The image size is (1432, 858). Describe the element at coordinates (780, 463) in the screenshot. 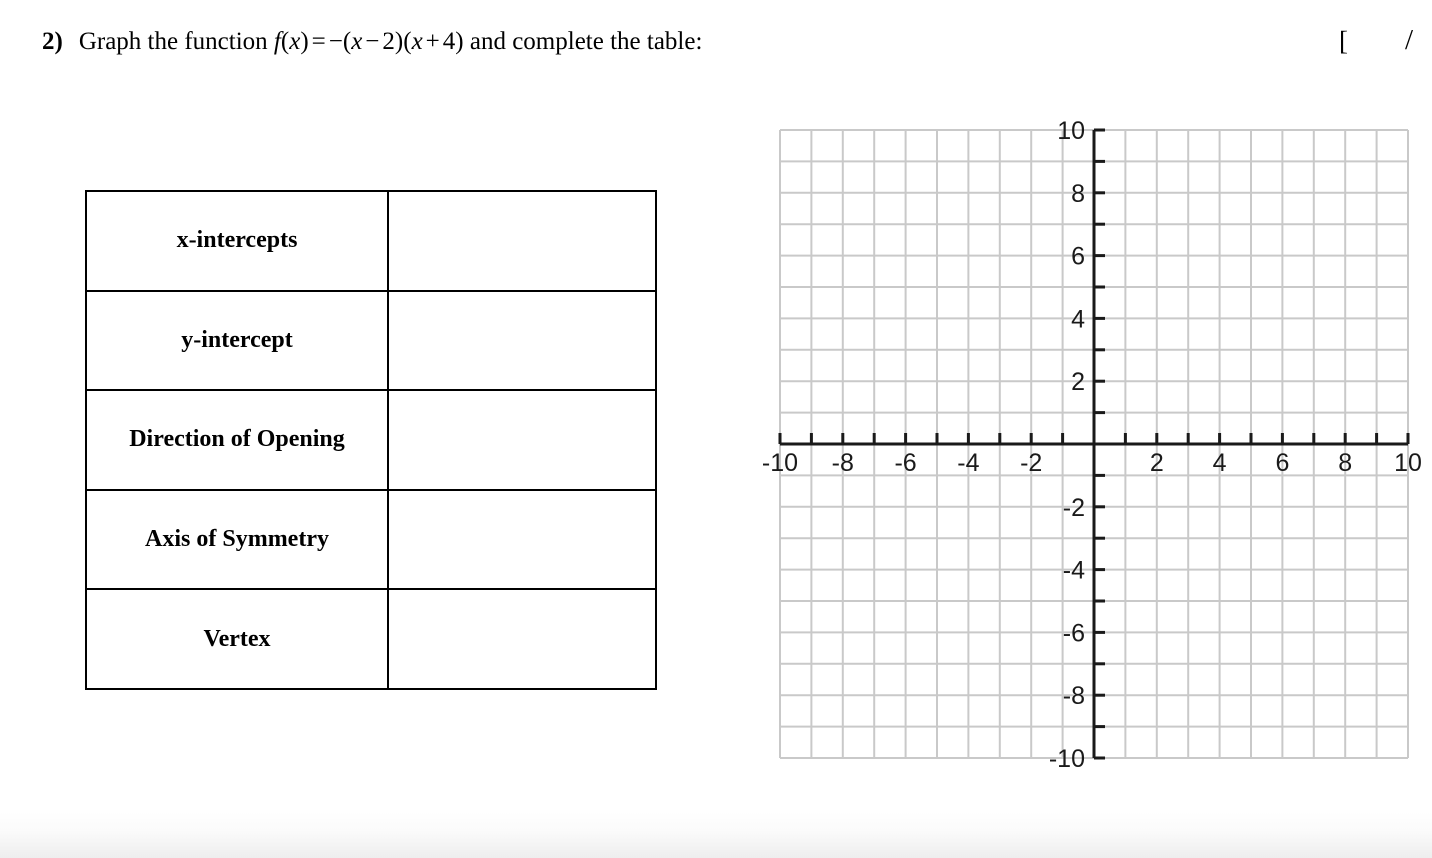

I see `x-tick-label: -10` at that location.